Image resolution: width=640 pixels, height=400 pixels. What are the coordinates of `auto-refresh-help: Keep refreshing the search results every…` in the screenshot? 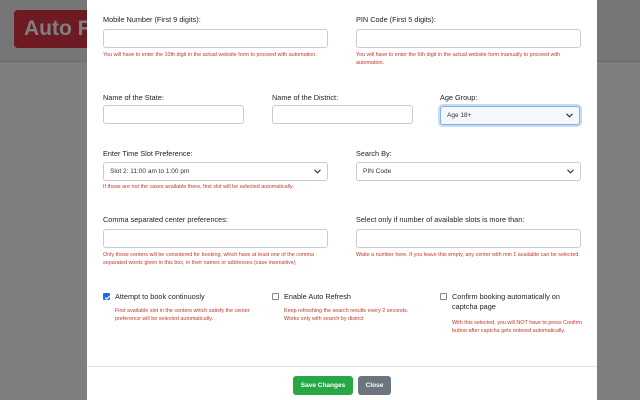 It's located at (346, 315).